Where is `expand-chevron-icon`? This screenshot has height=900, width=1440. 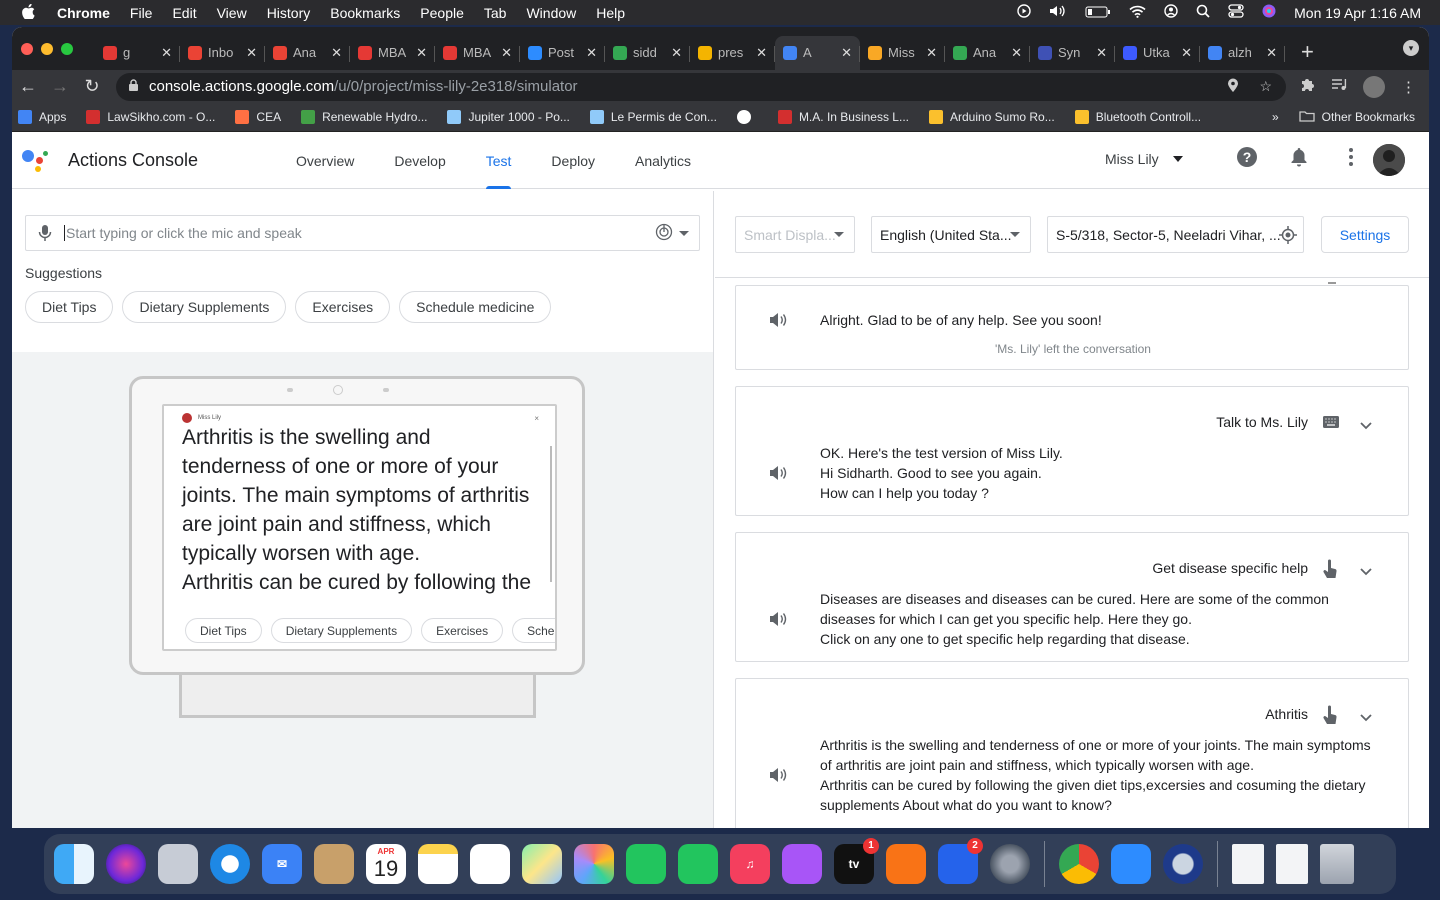 expand-chevron-icon is located at coordinates (1366, 569).